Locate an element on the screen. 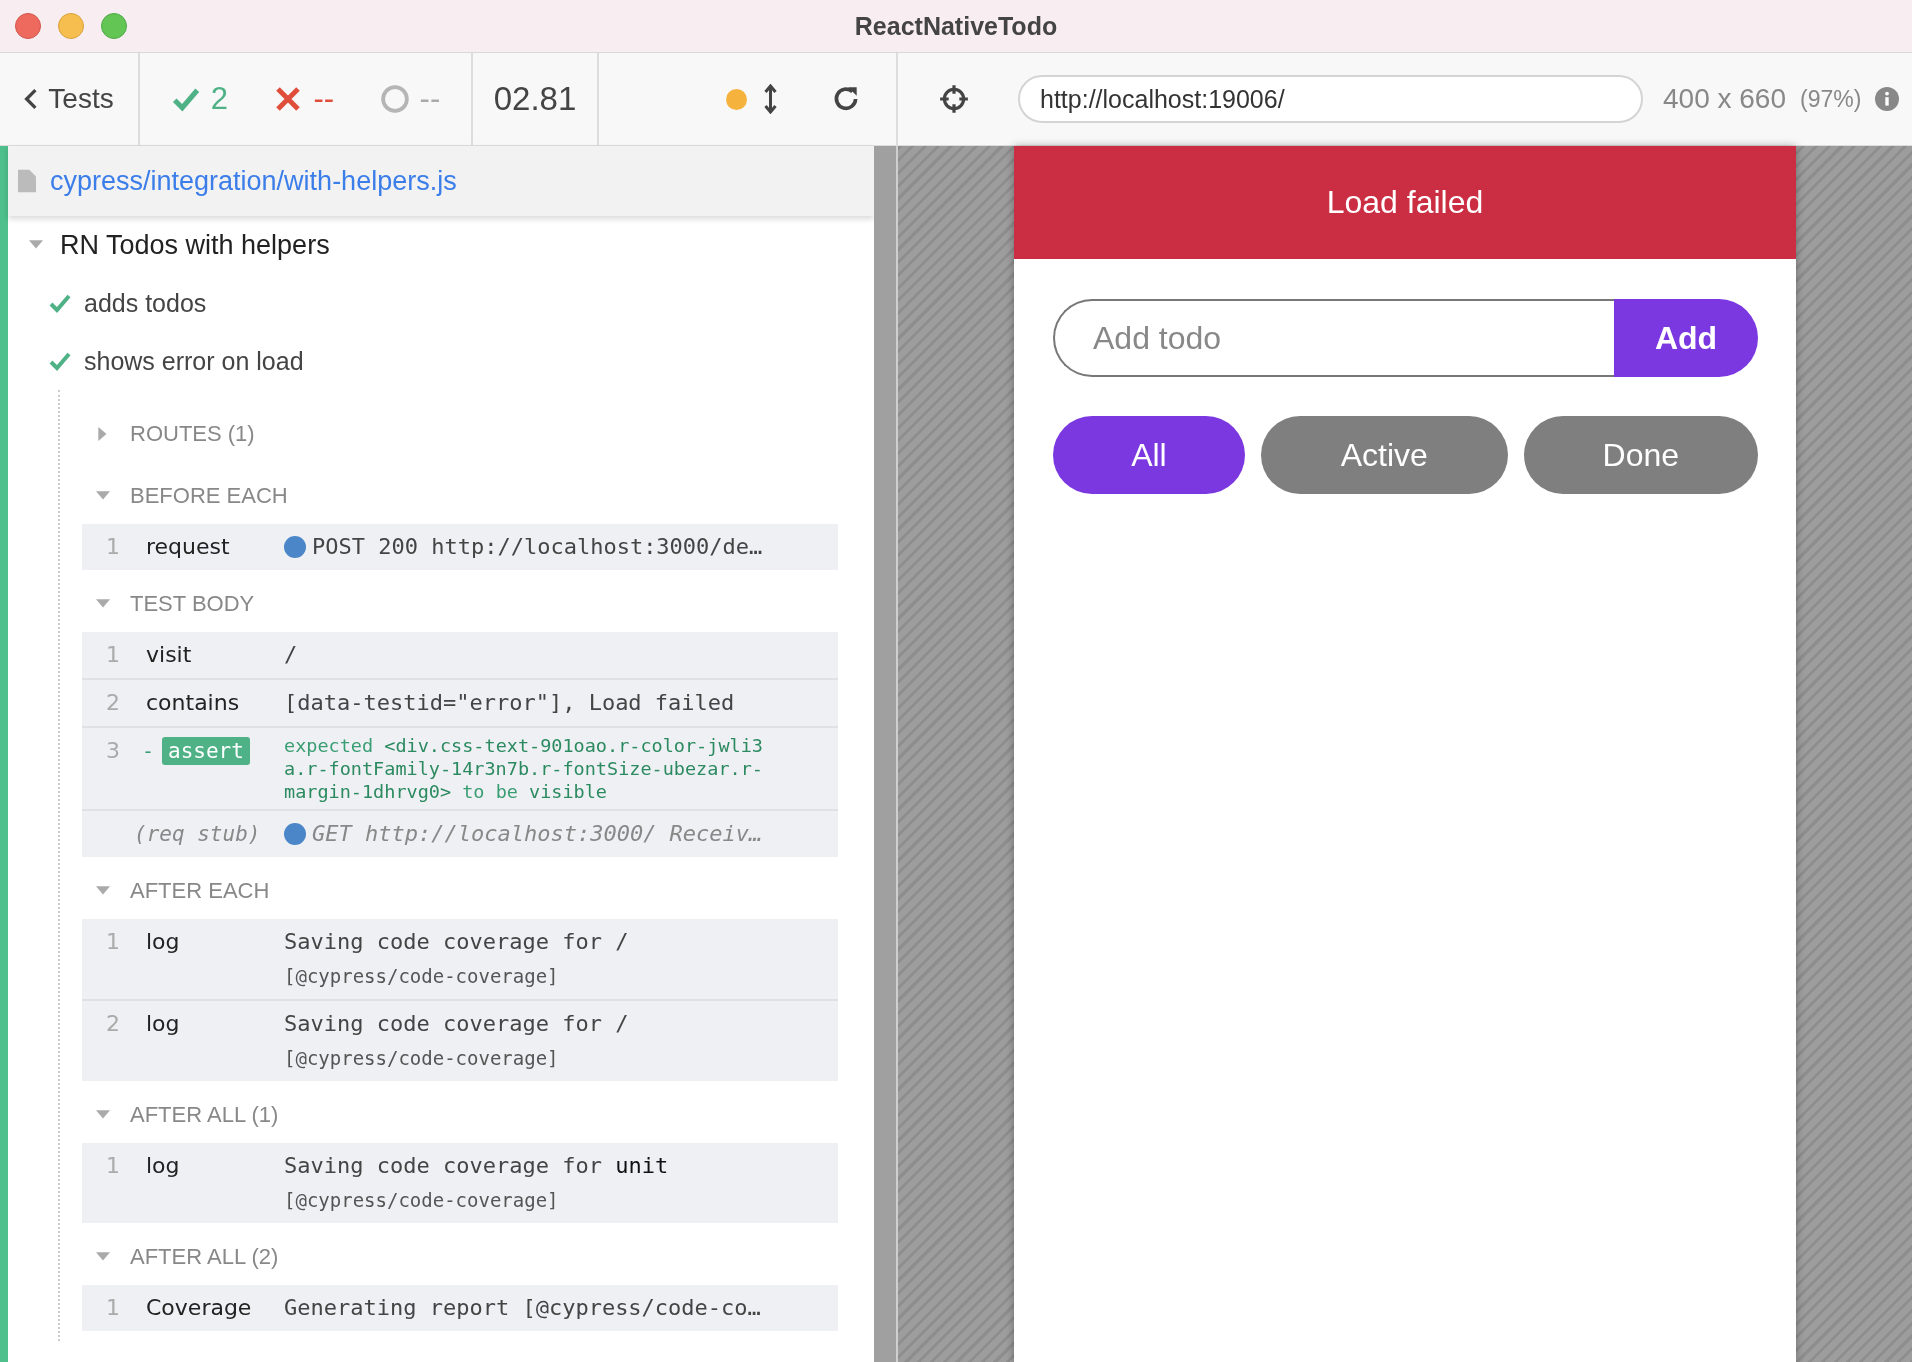 The width and height of the screenshot is (1912, 1362). section-title: ROUTES (1) is located at coordinates (192, 434).